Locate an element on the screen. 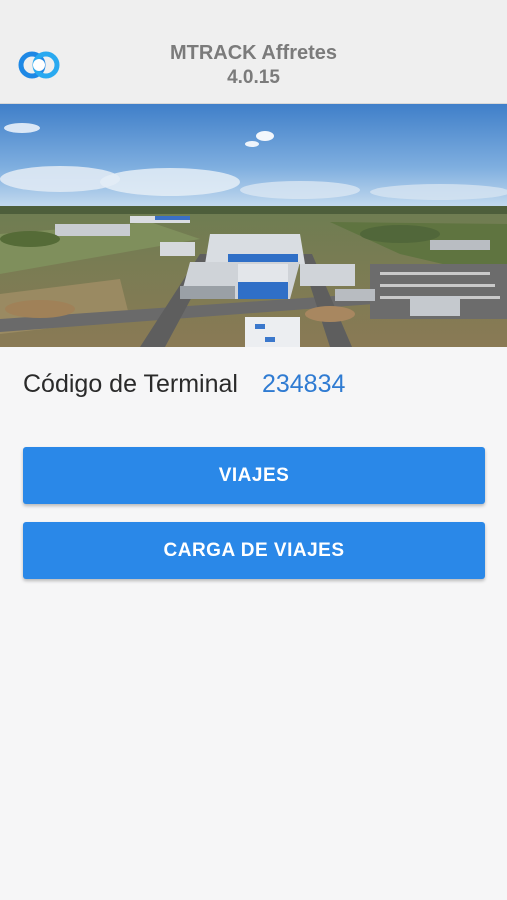 The width and height of the screenshot is (507, 900). app-title: MTRACK Affretes is located at coordinates (253, 53).